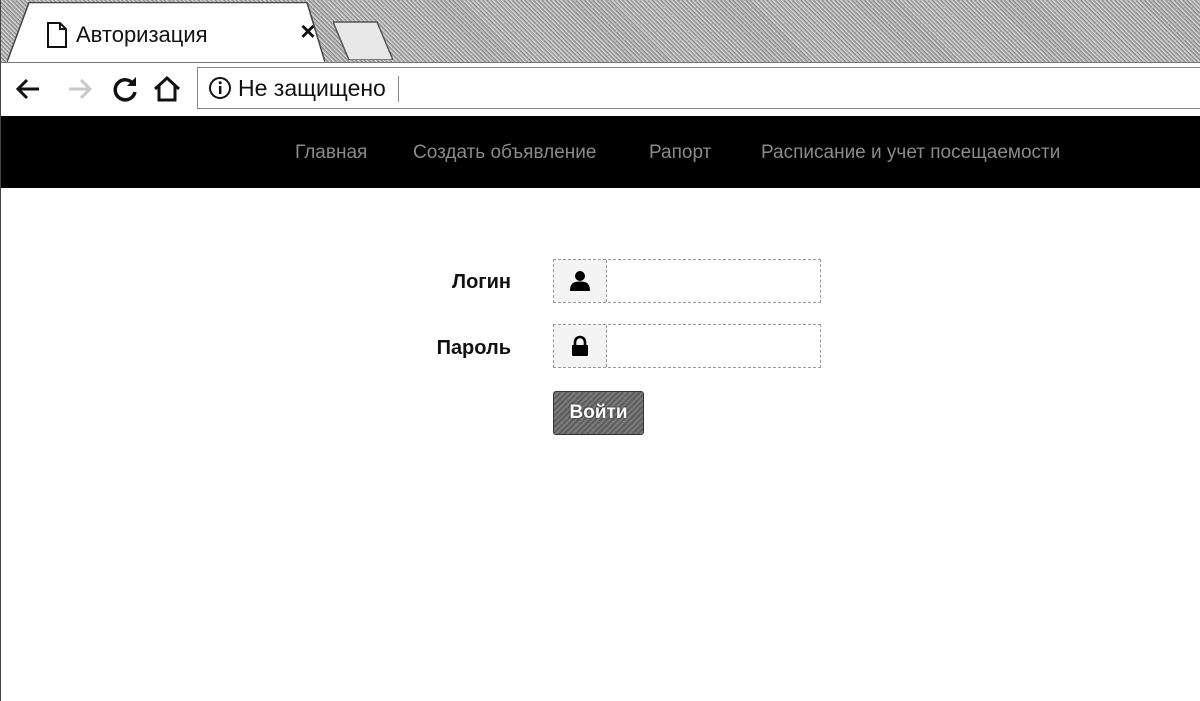 This screenshot has height=701, width=1200. I want to click on browser-toolbar: Не защищено, so click(600, 89).